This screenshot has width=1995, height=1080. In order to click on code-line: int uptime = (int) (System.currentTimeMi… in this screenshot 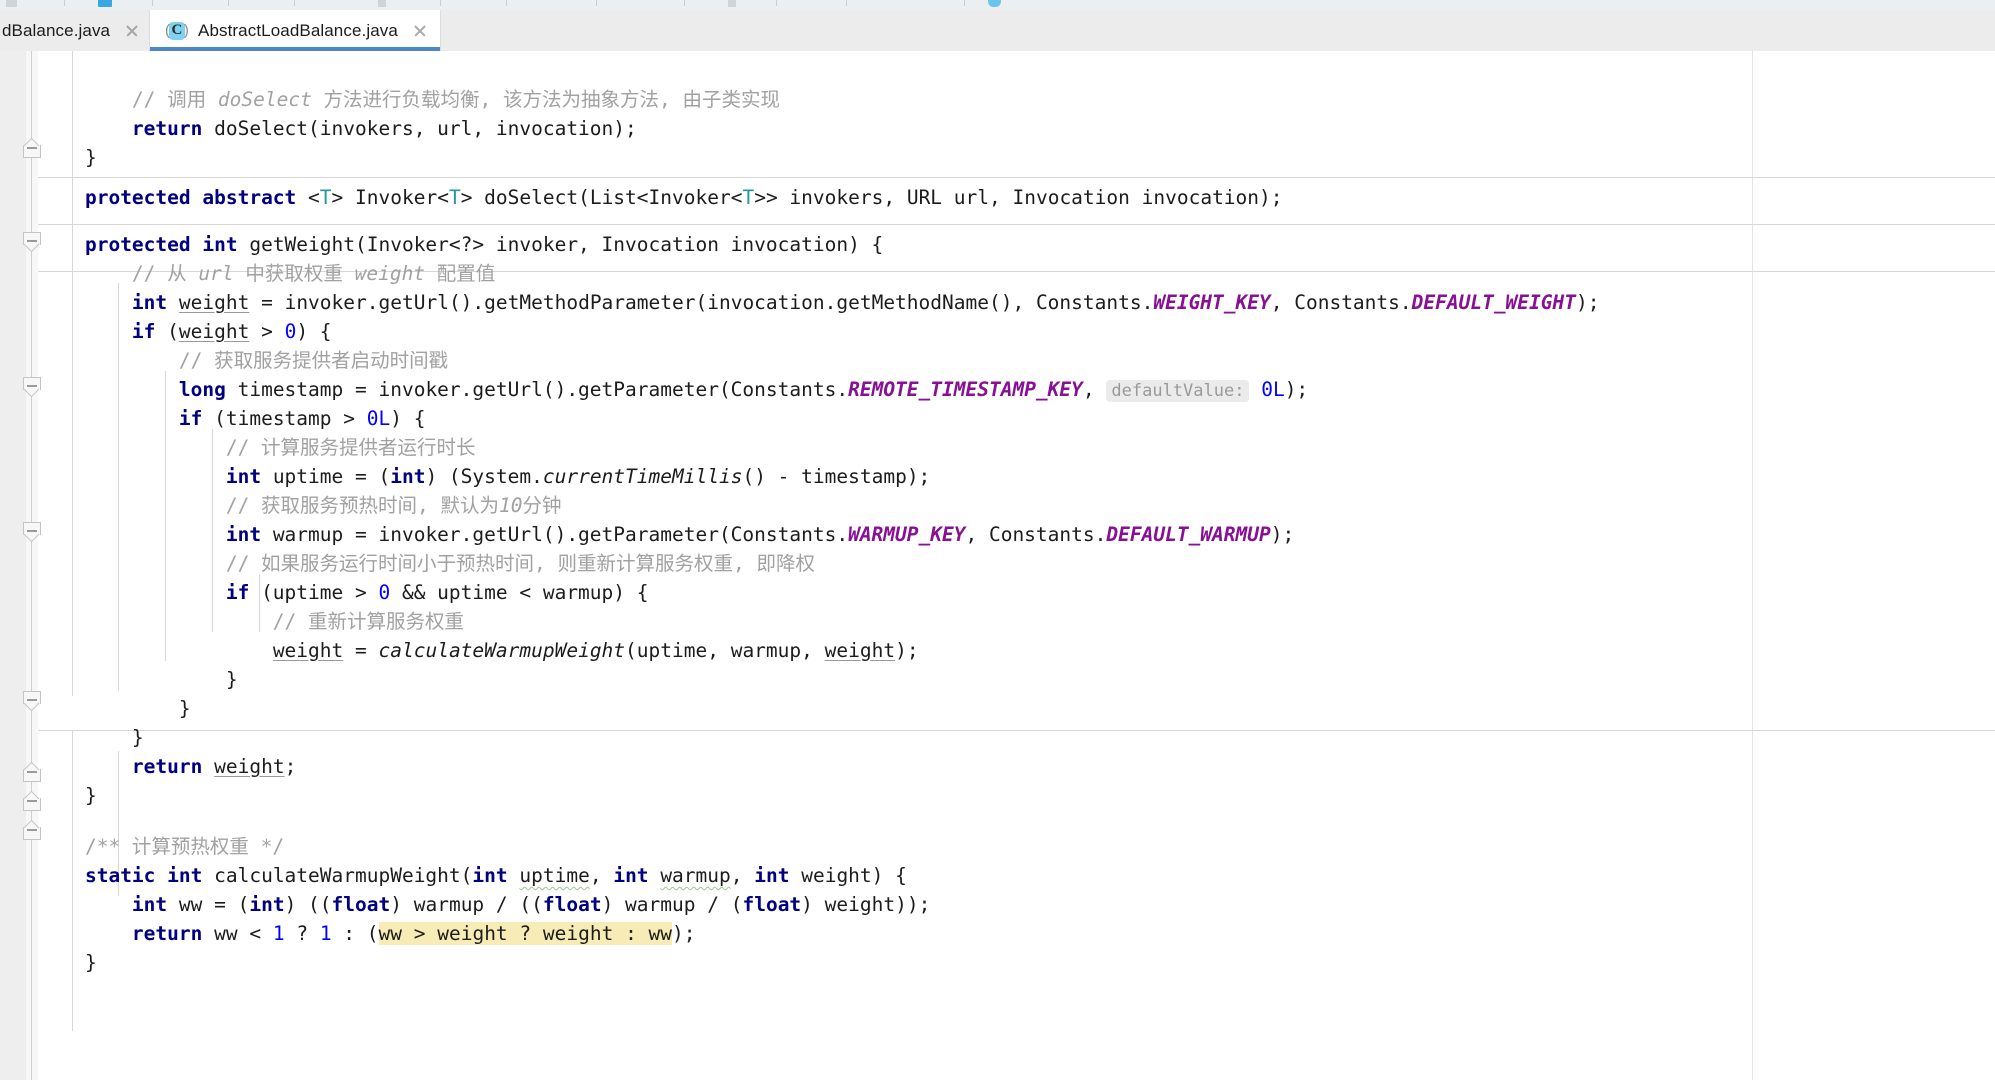, I will do `click(484, 476)`.